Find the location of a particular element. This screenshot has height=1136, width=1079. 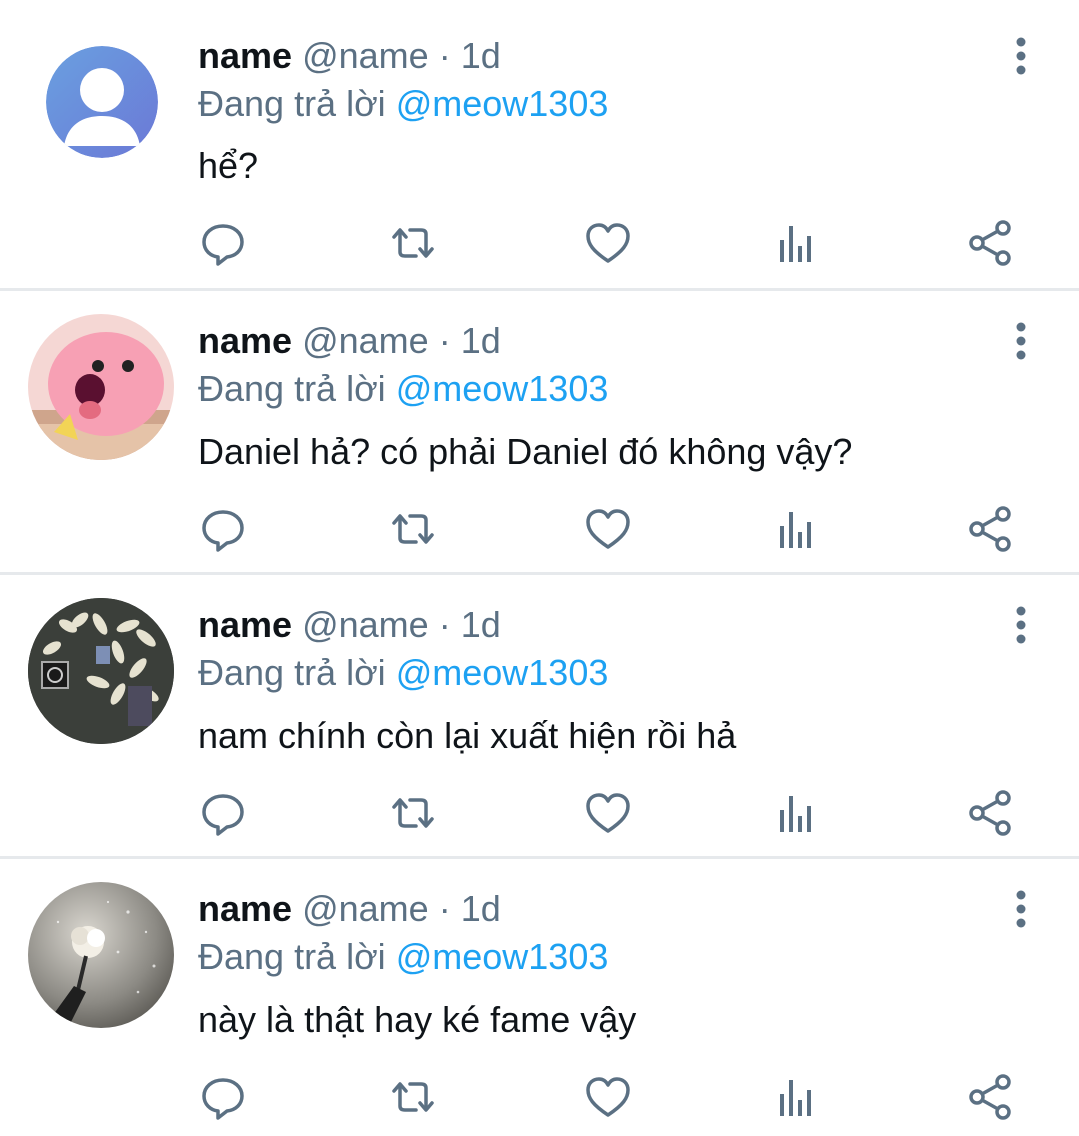

avatar-default-icon is located at coordinates (102, 102).